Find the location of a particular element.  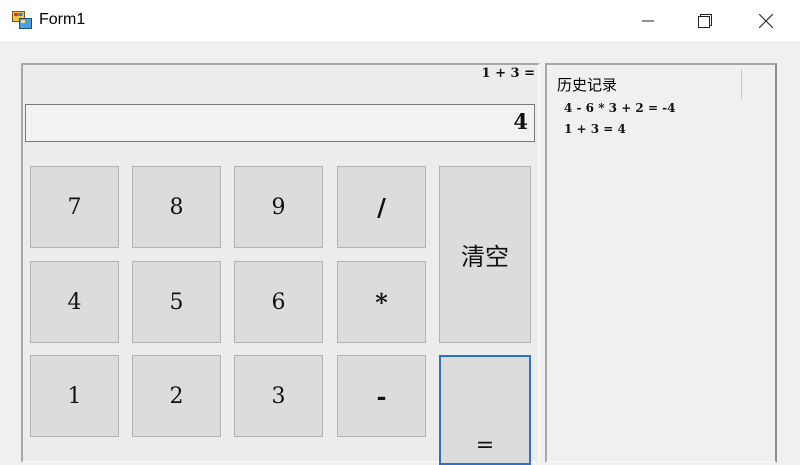

minimize-button is located at coordinates (648, 21).